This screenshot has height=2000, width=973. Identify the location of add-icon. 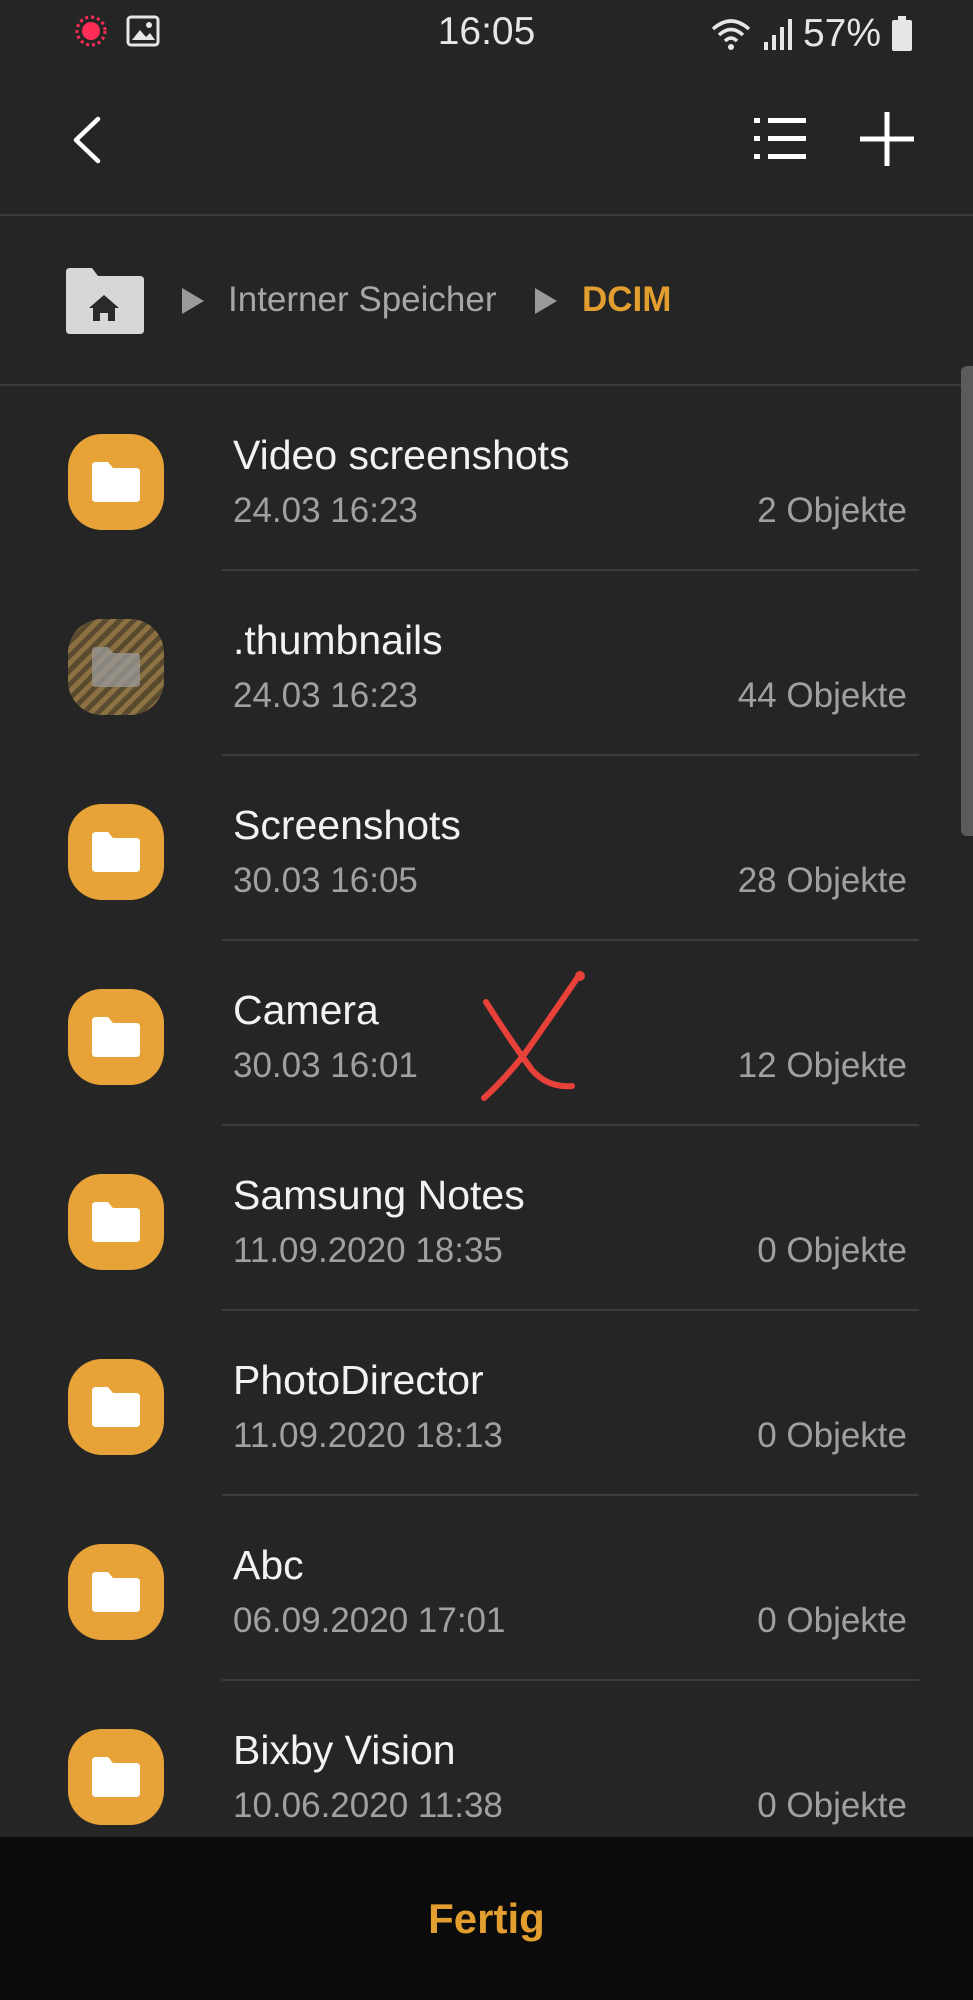
(887, 139).